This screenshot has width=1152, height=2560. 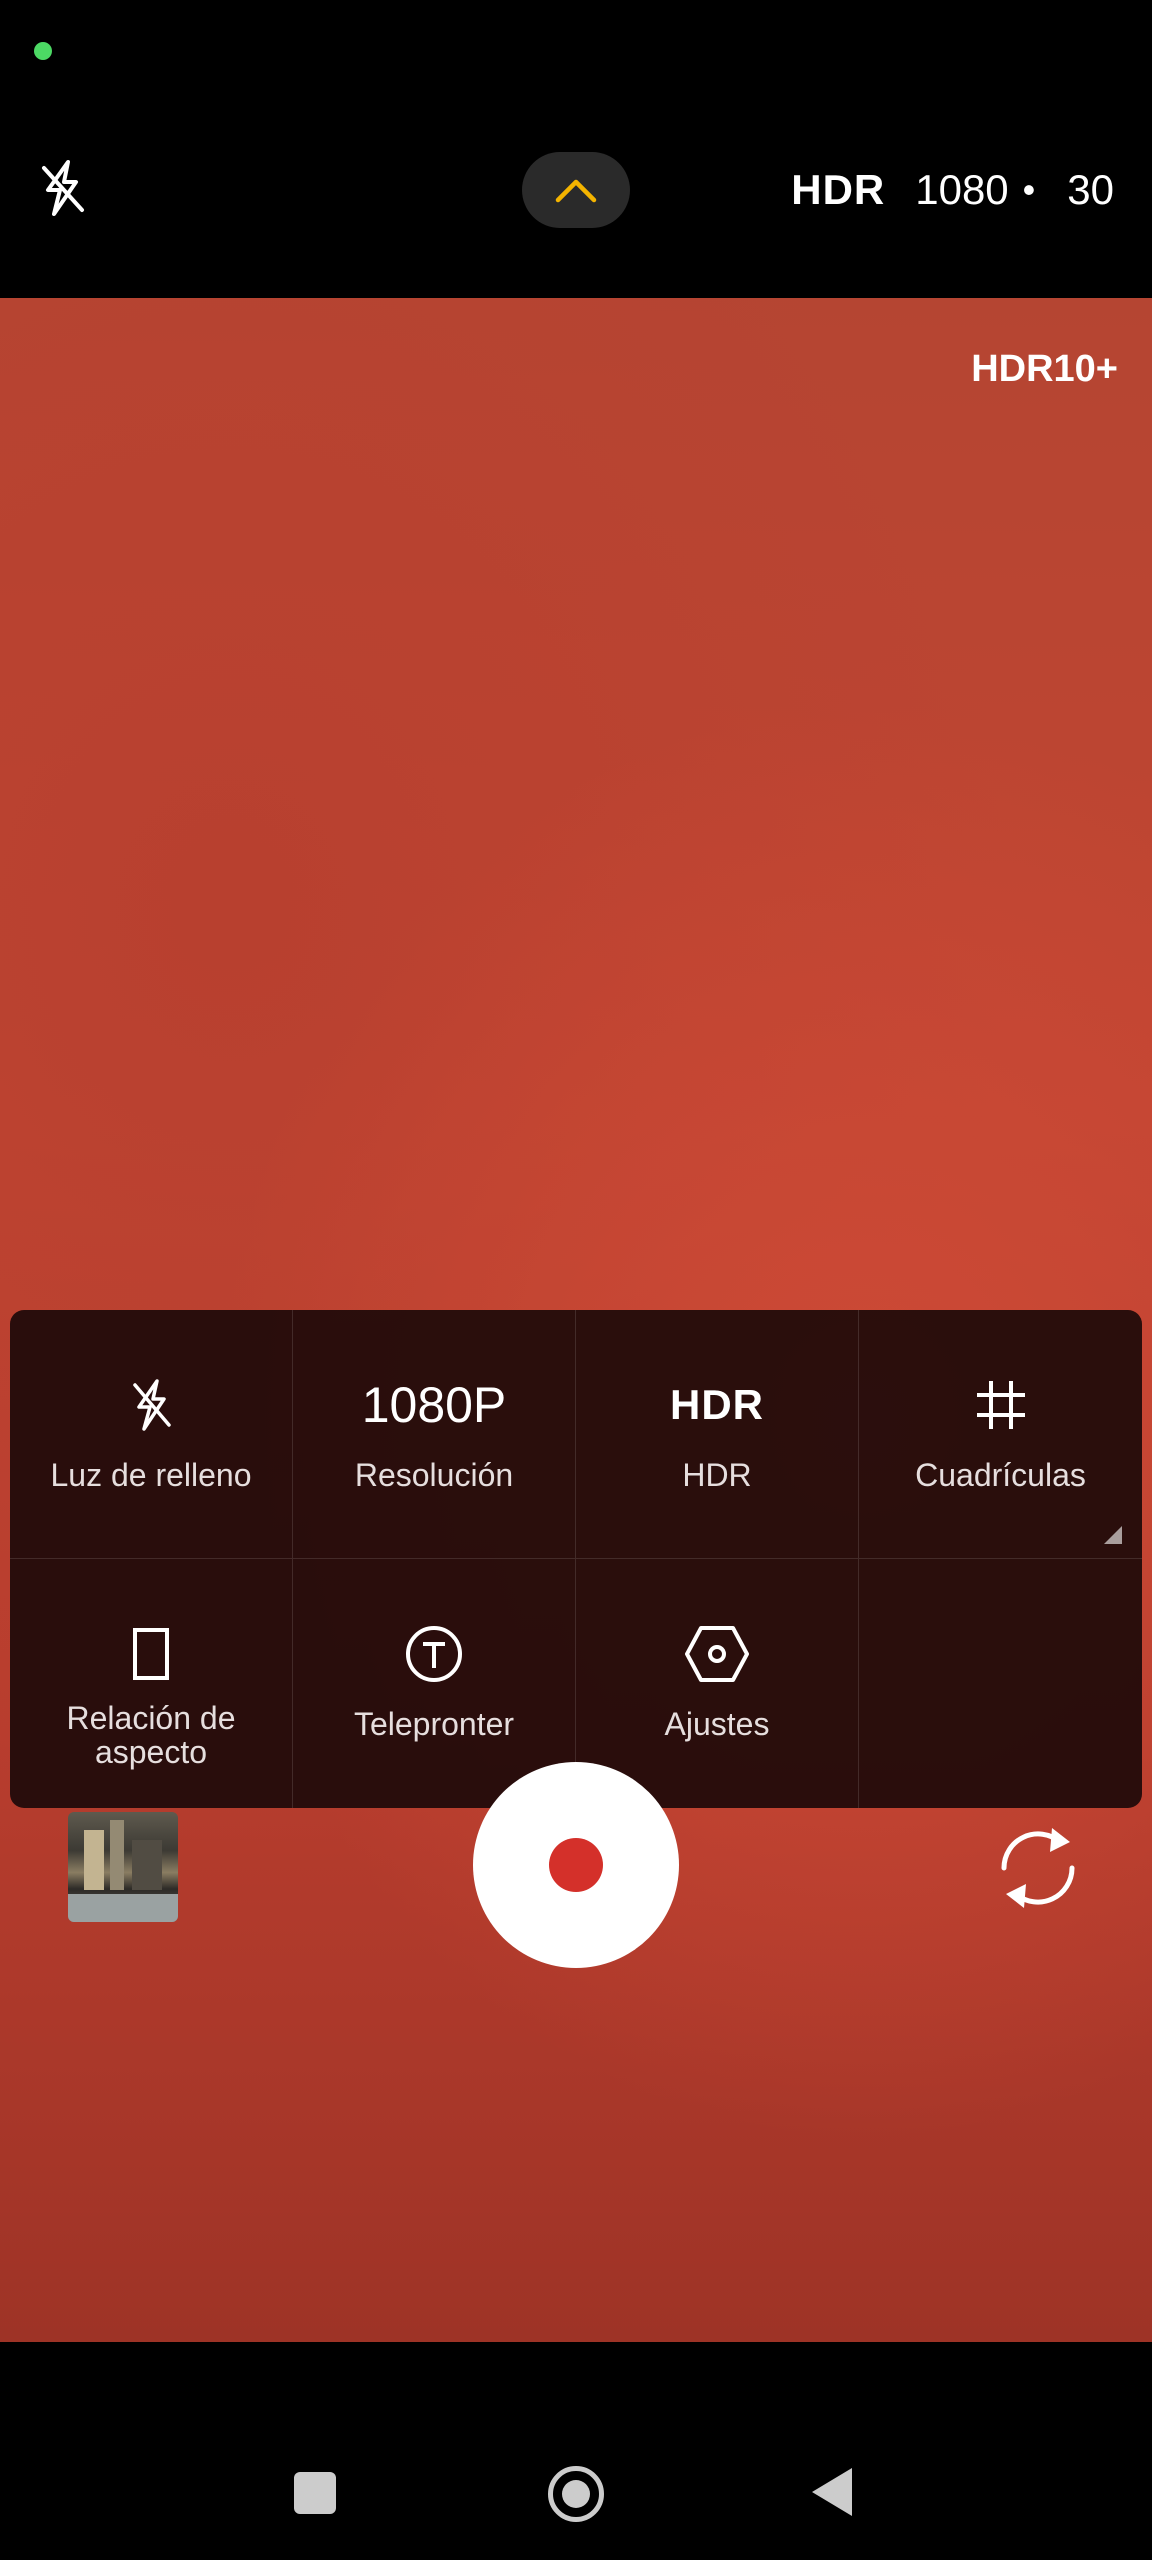 I want to click on aspect-ratio-icon, so click(x=151, y=1654).